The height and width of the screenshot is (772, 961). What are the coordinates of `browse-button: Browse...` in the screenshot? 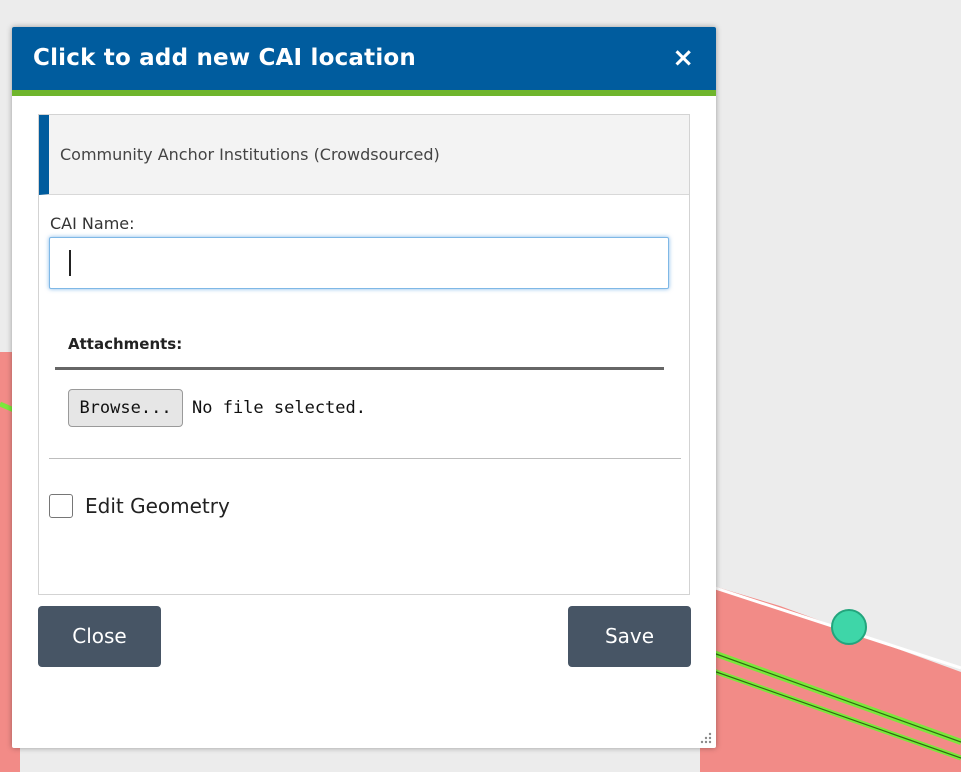 It's located at (125, 408).